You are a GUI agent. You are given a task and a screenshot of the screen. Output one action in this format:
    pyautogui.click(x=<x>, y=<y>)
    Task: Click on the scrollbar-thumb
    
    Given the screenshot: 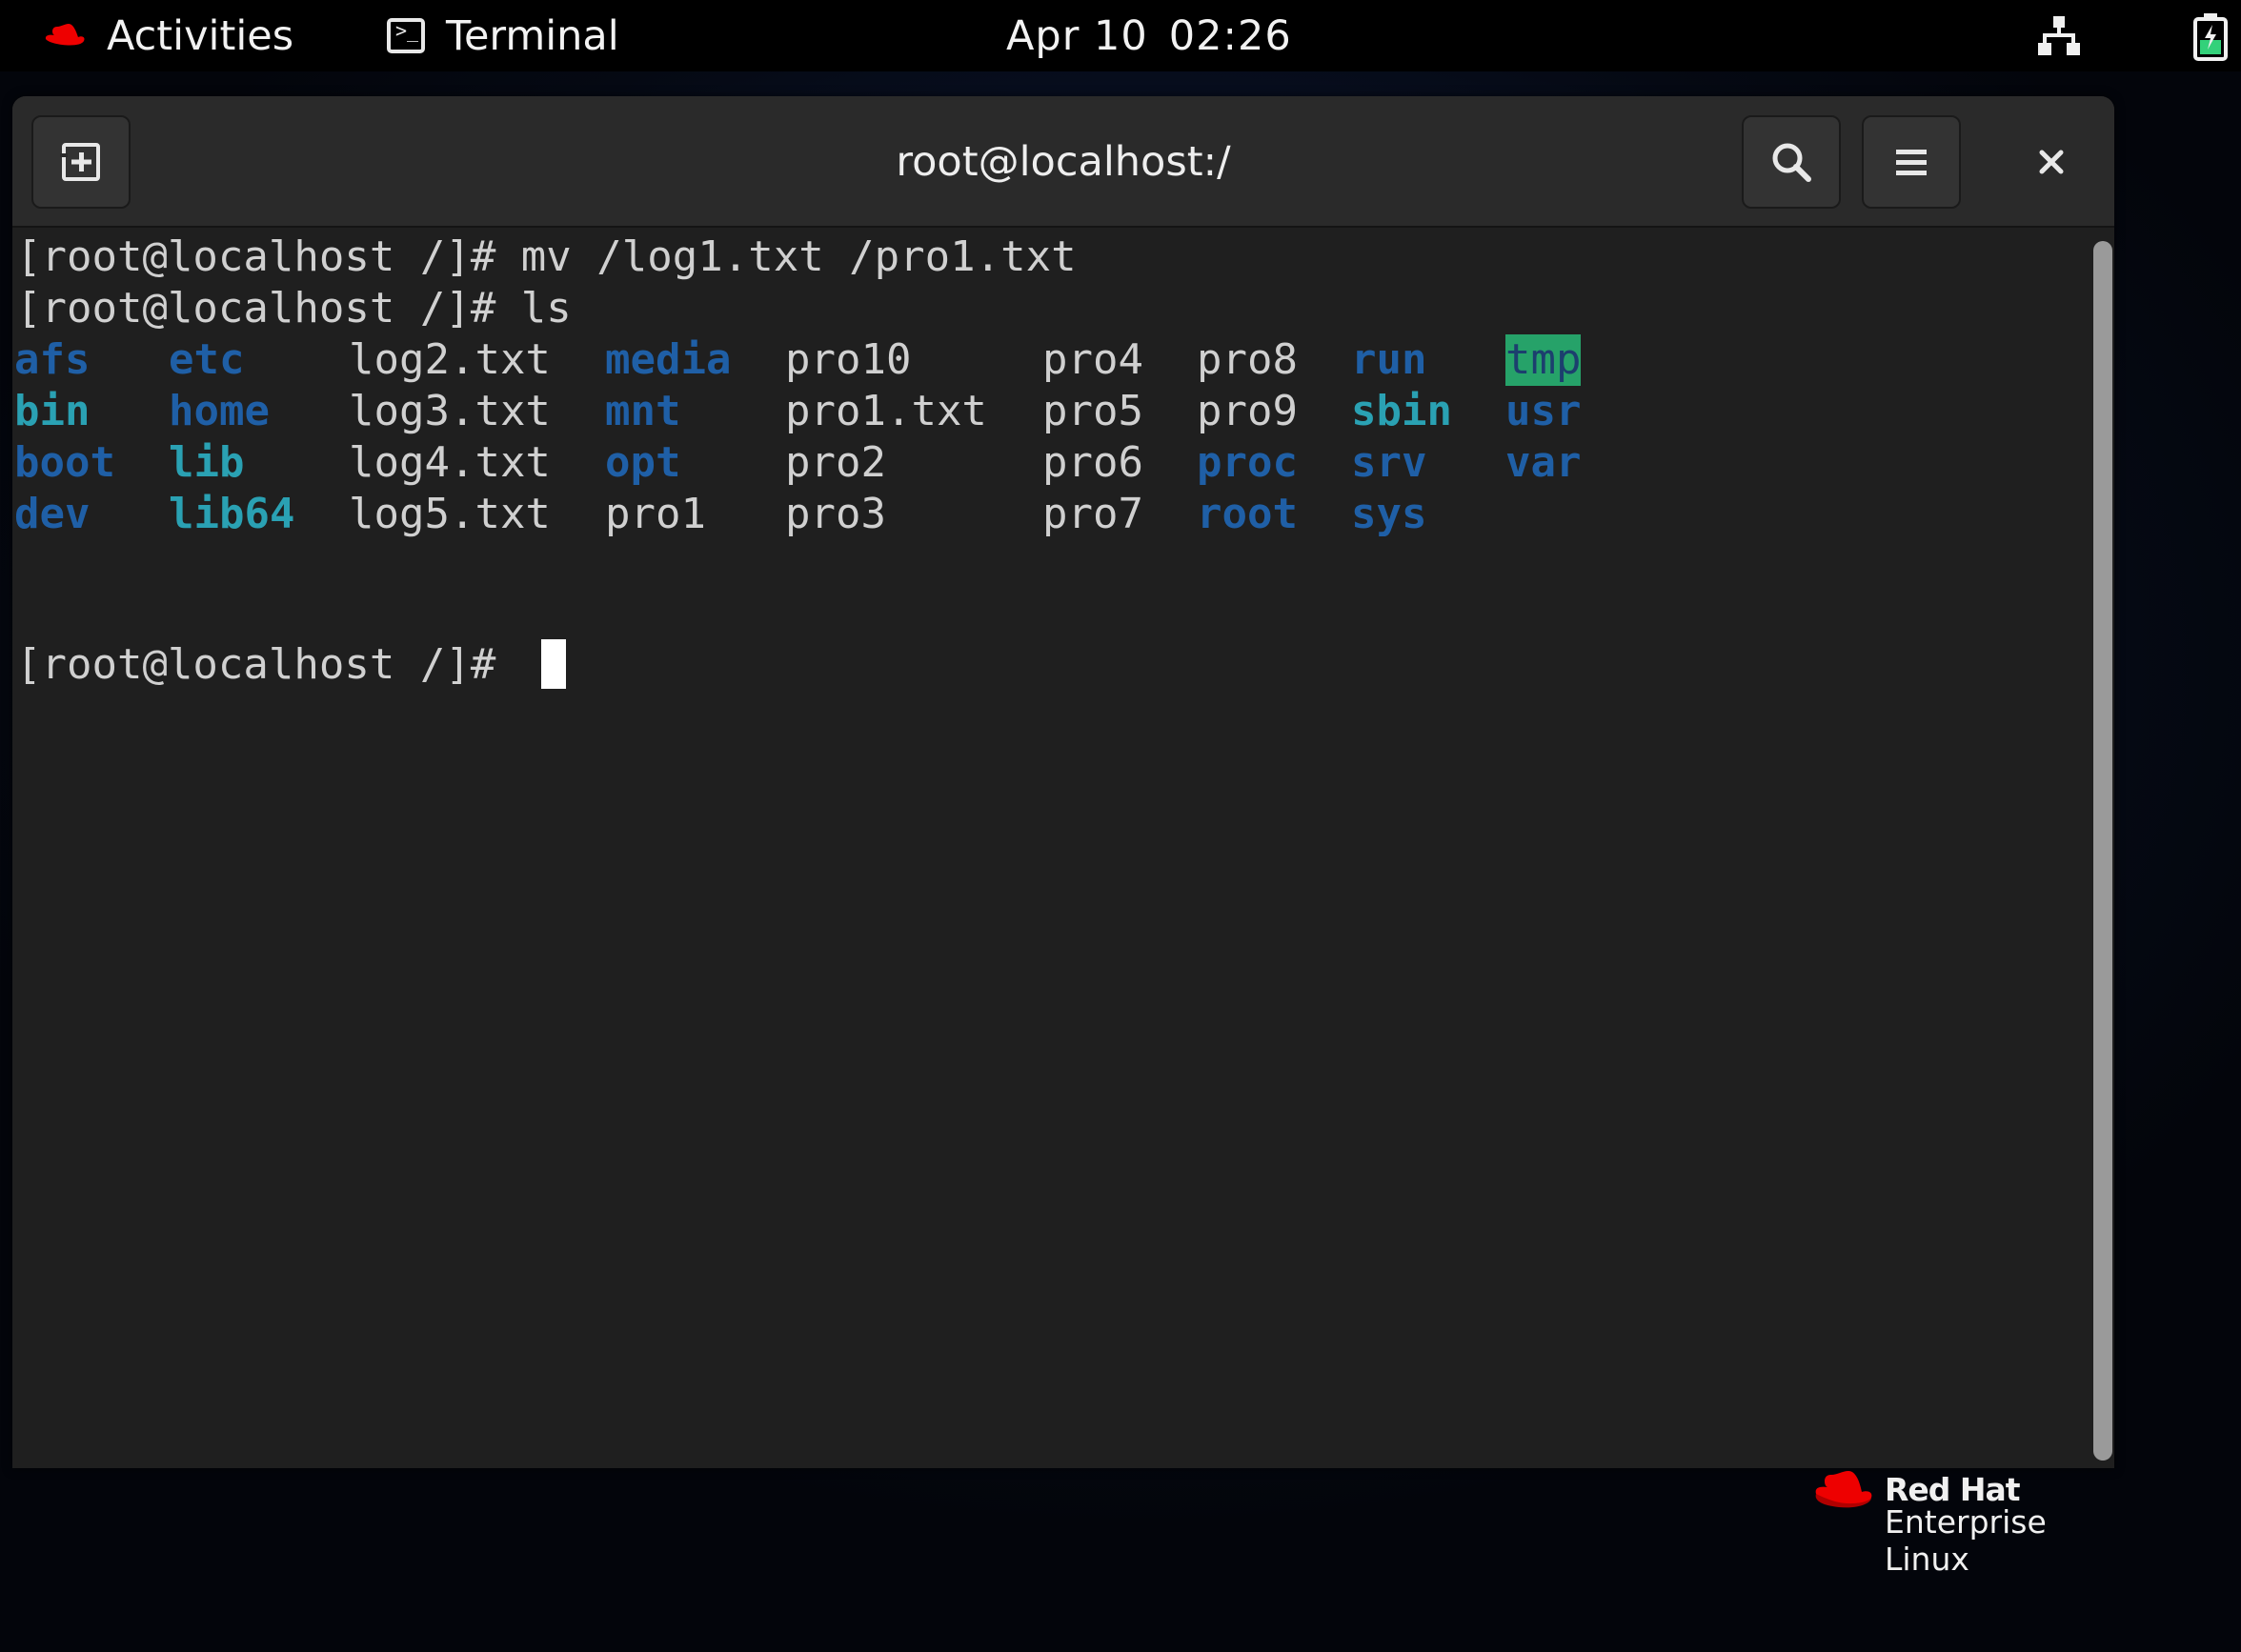 What is the action you would take?
    pyautogui.click(x=2102, y=851)
    